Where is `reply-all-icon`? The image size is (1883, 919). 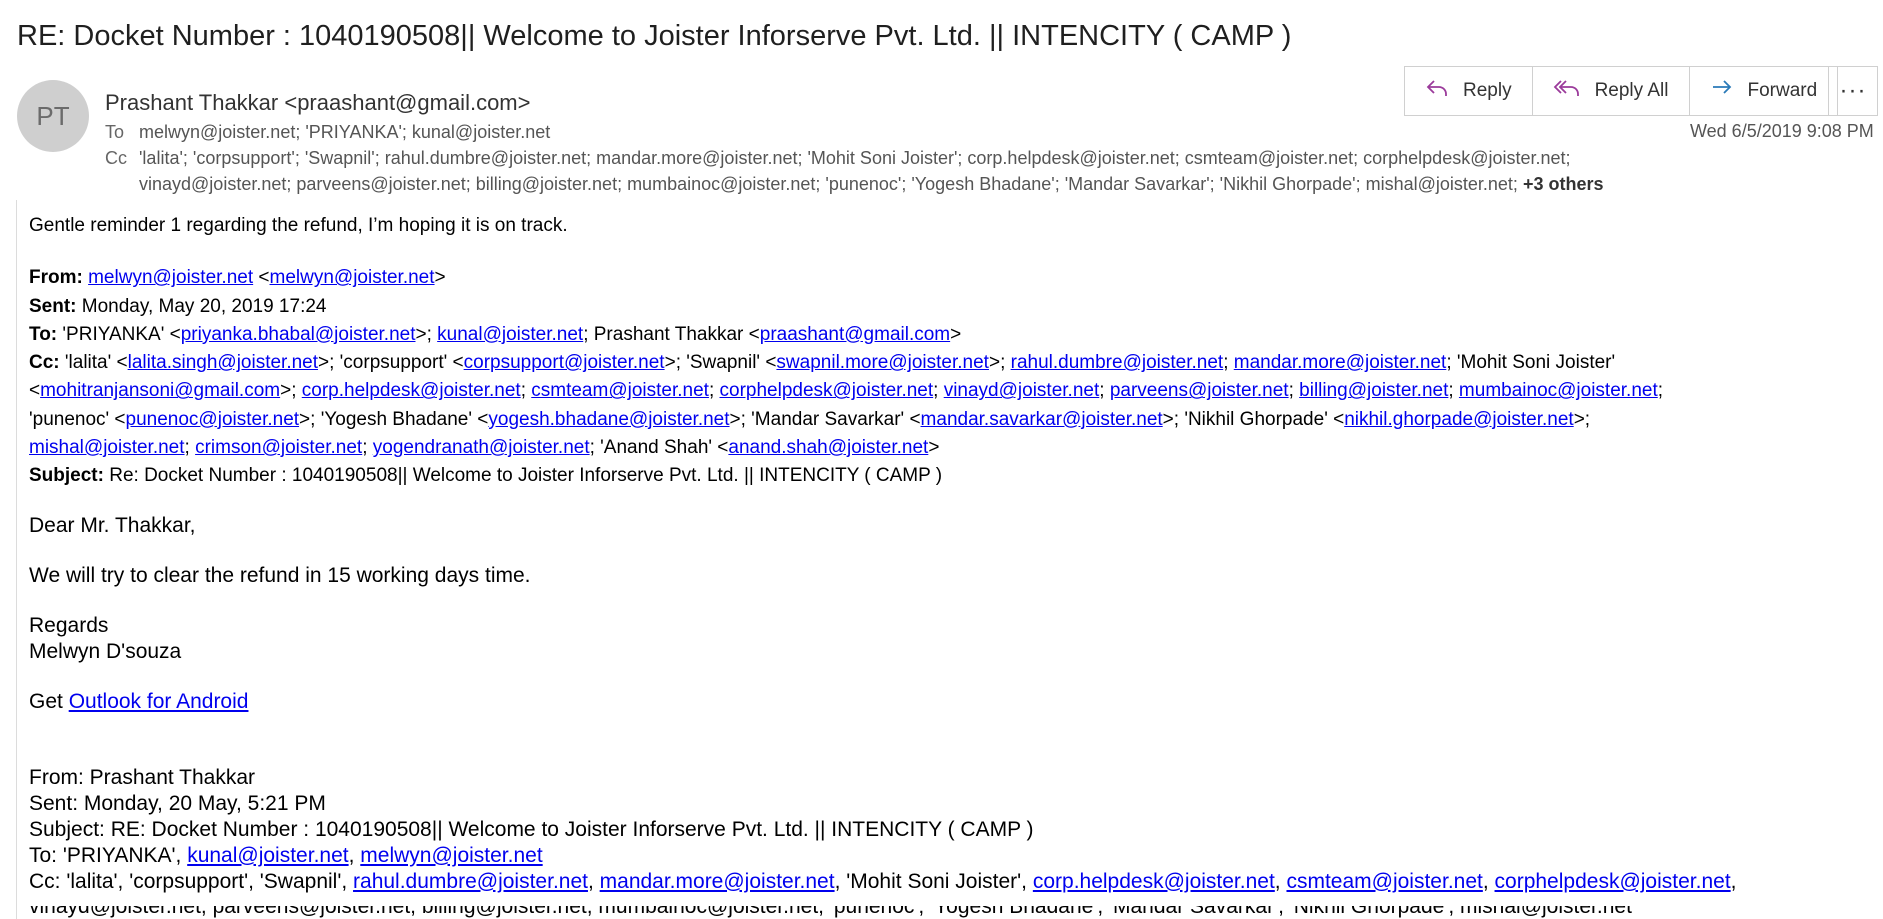 reply-all-icon is located at coordinates (1574, 91).